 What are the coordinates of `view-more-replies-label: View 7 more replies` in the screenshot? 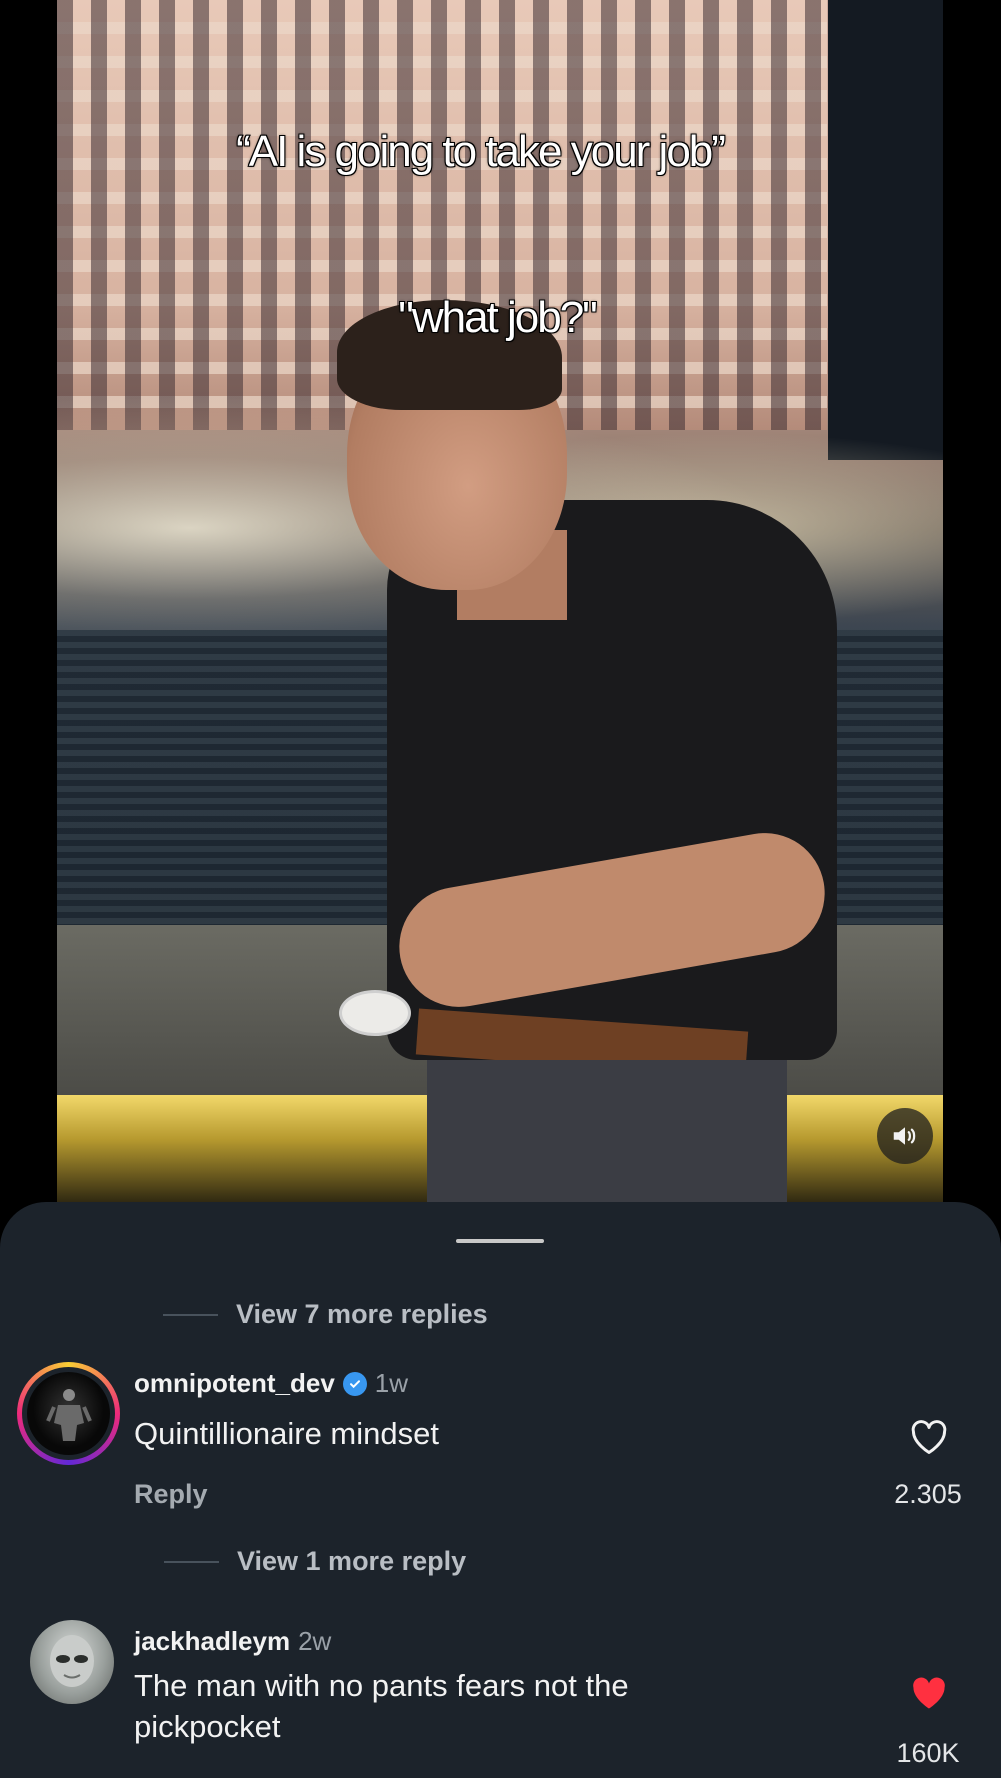 It's located at (362, 1314).